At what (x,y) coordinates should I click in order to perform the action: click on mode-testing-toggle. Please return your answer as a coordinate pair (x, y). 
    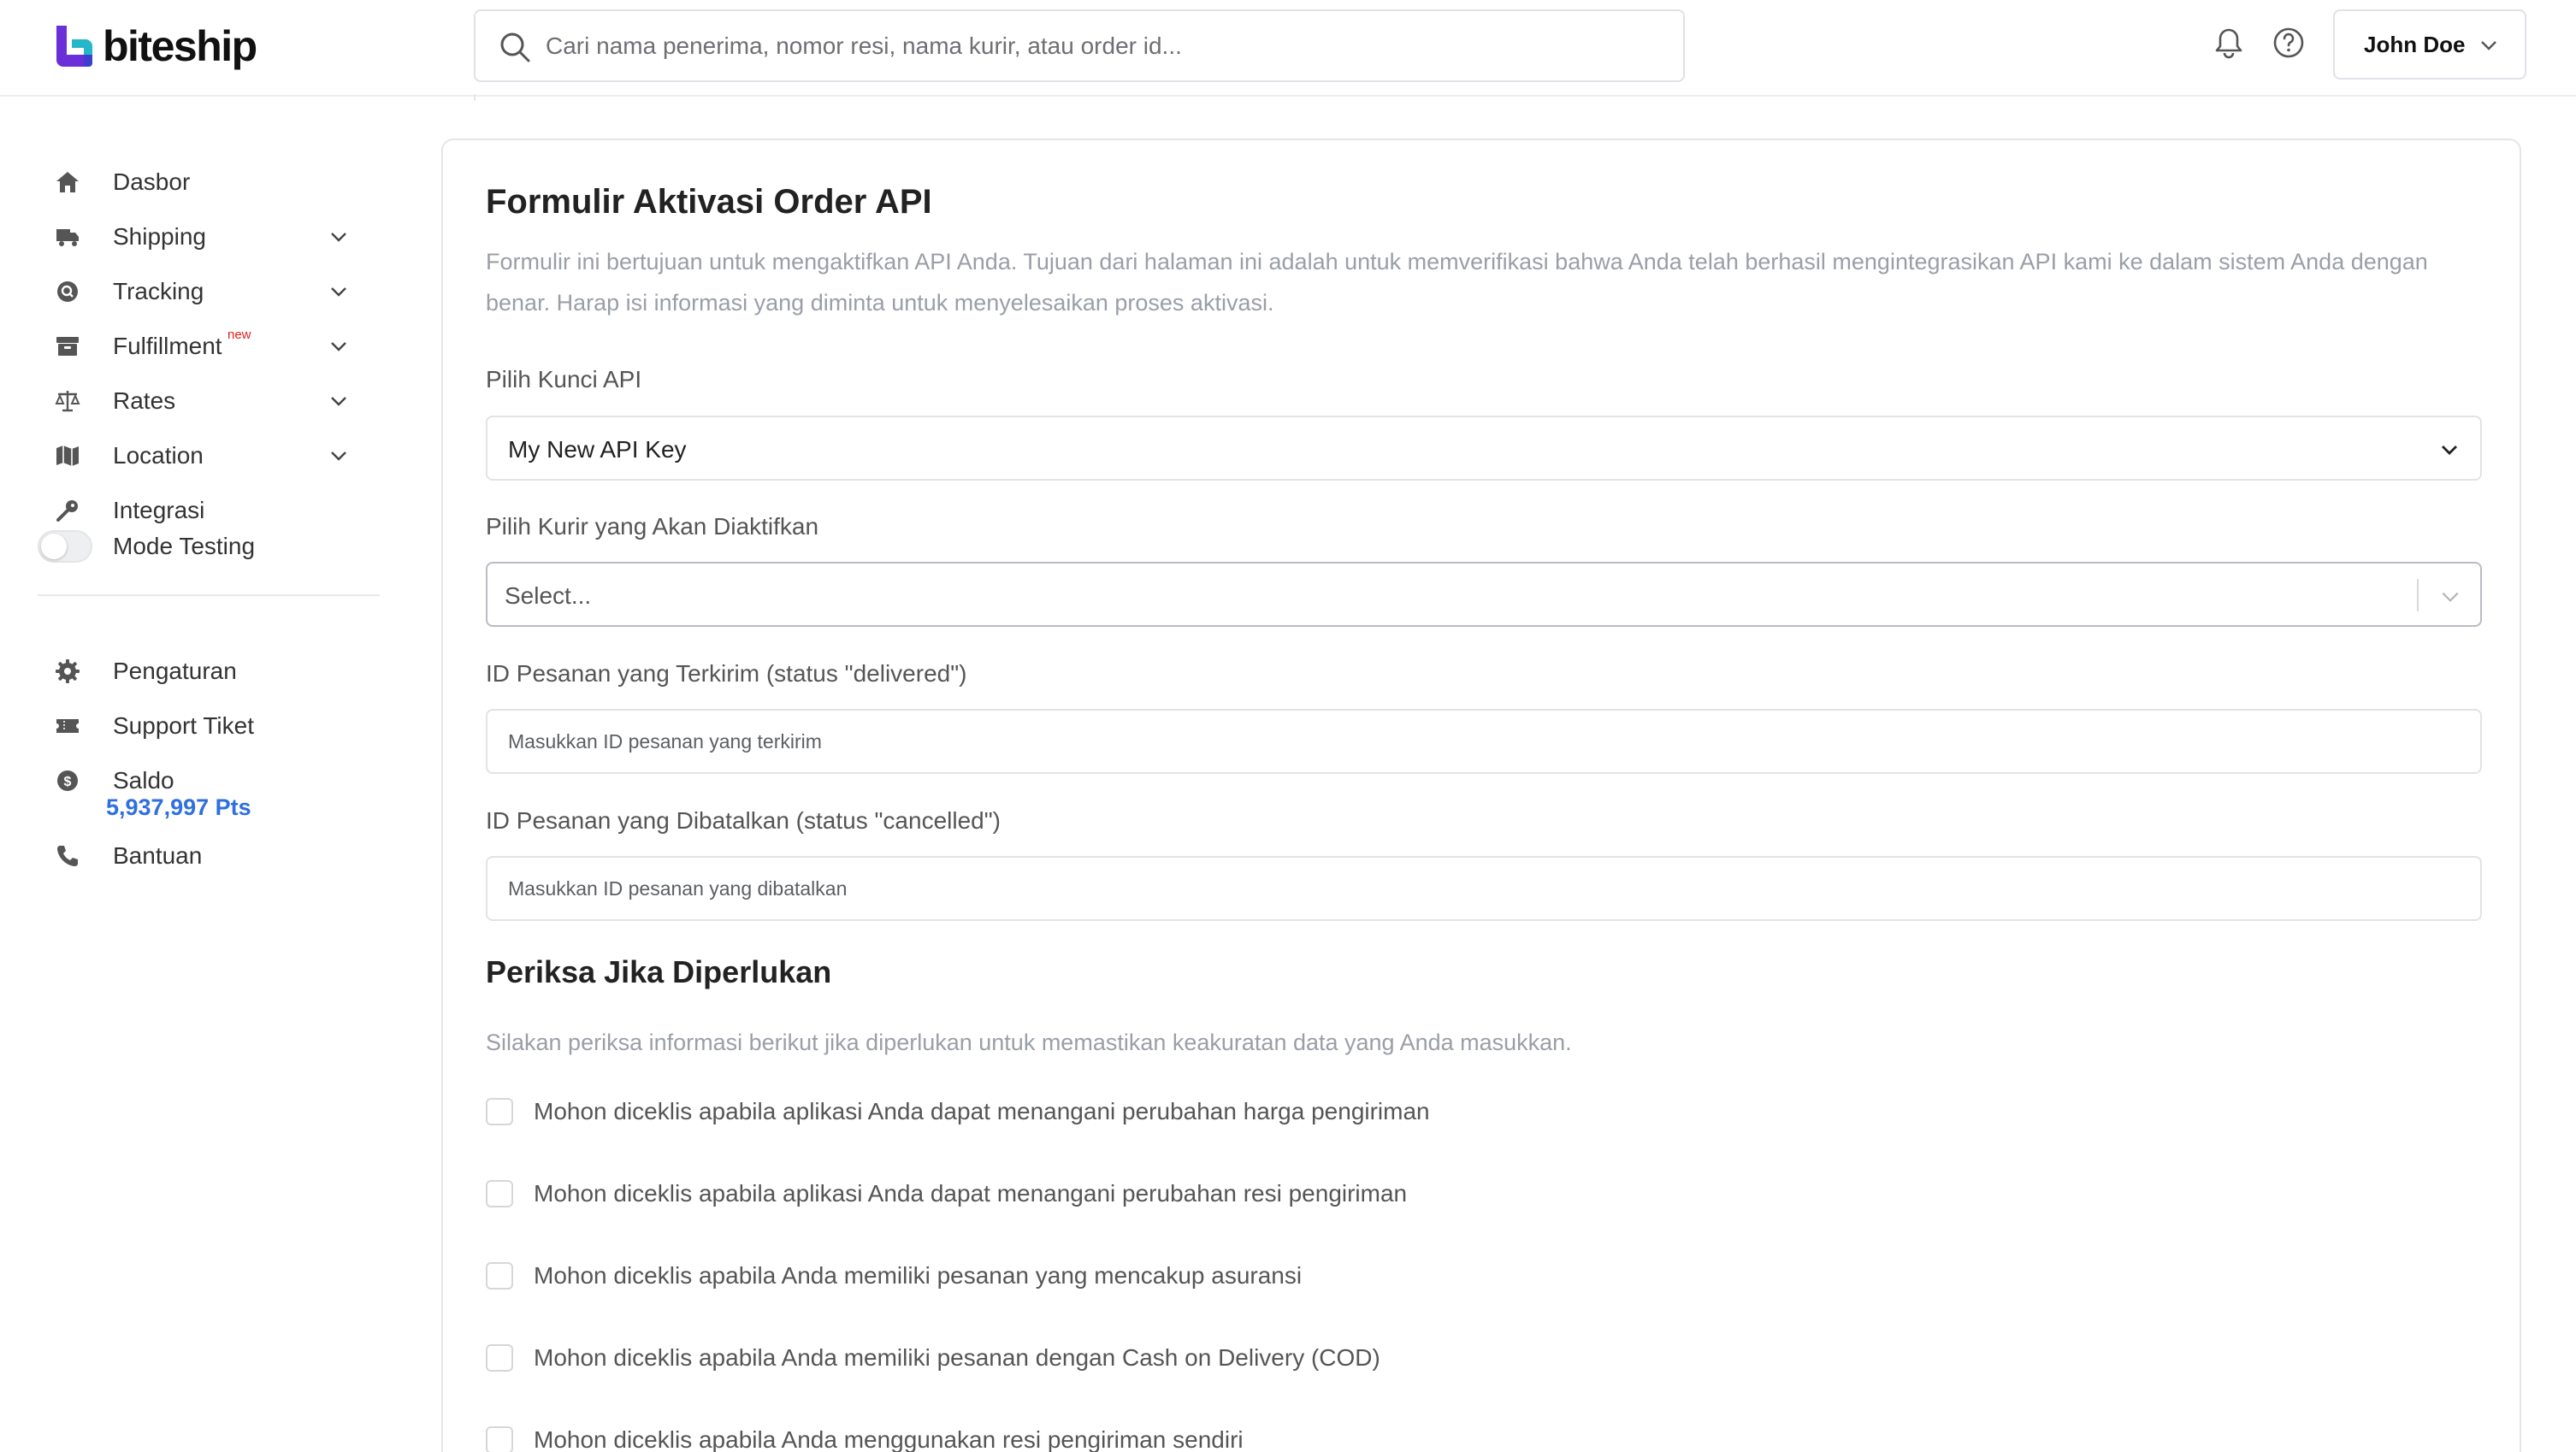
    Looking at the image, I should click on (65, 546).